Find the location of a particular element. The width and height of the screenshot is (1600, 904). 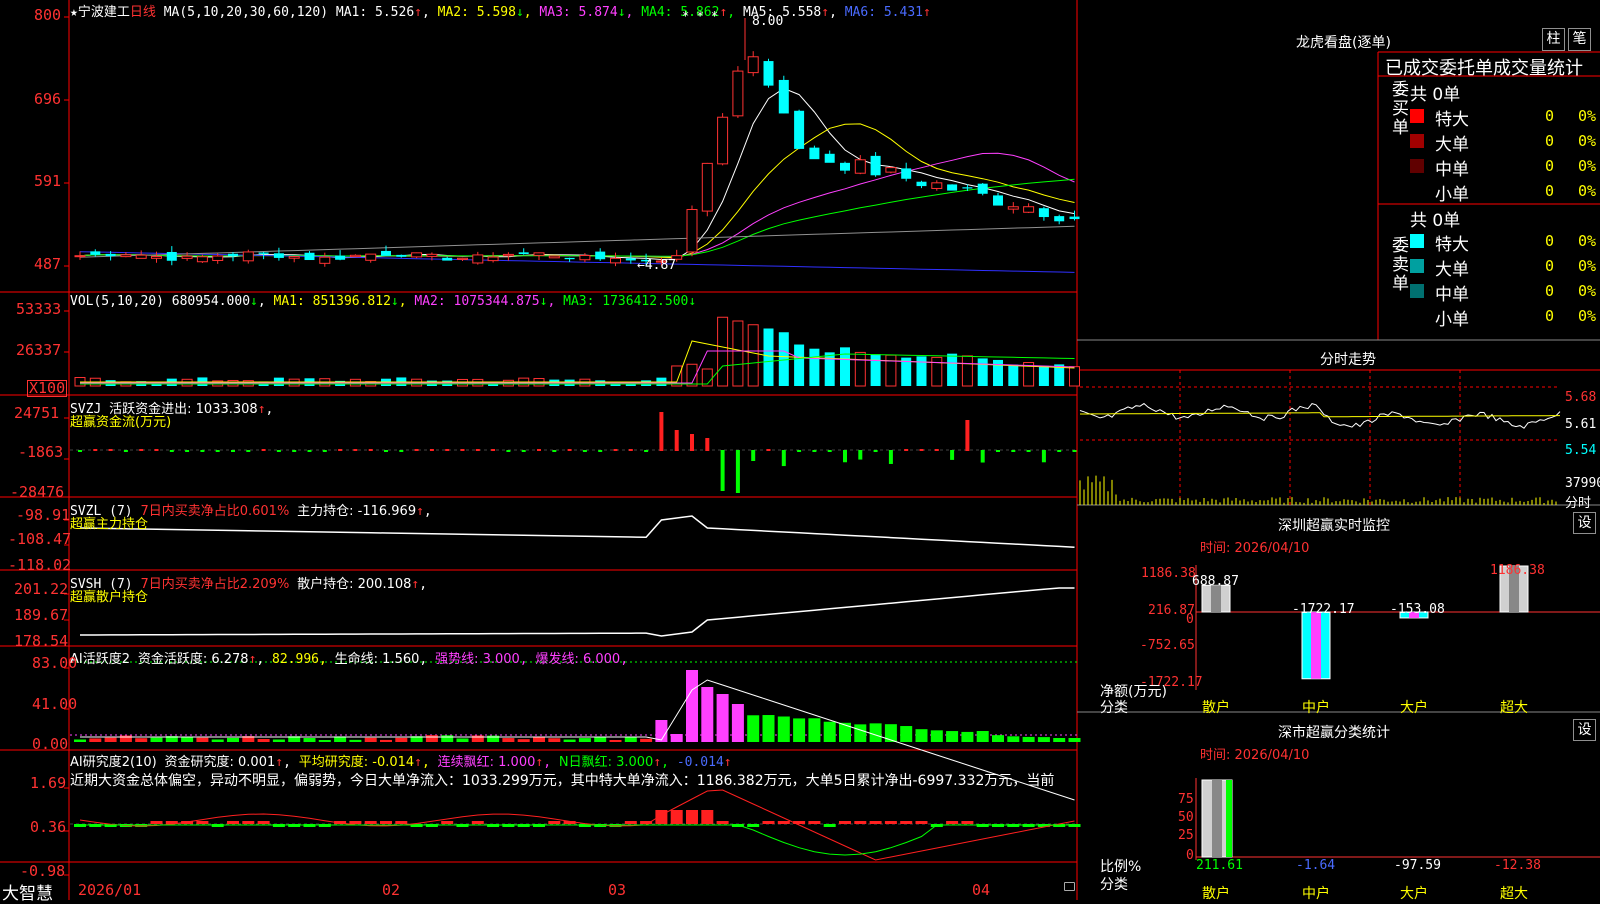

monitor-settings-button: 设 is located at coordinates (1584, 523).